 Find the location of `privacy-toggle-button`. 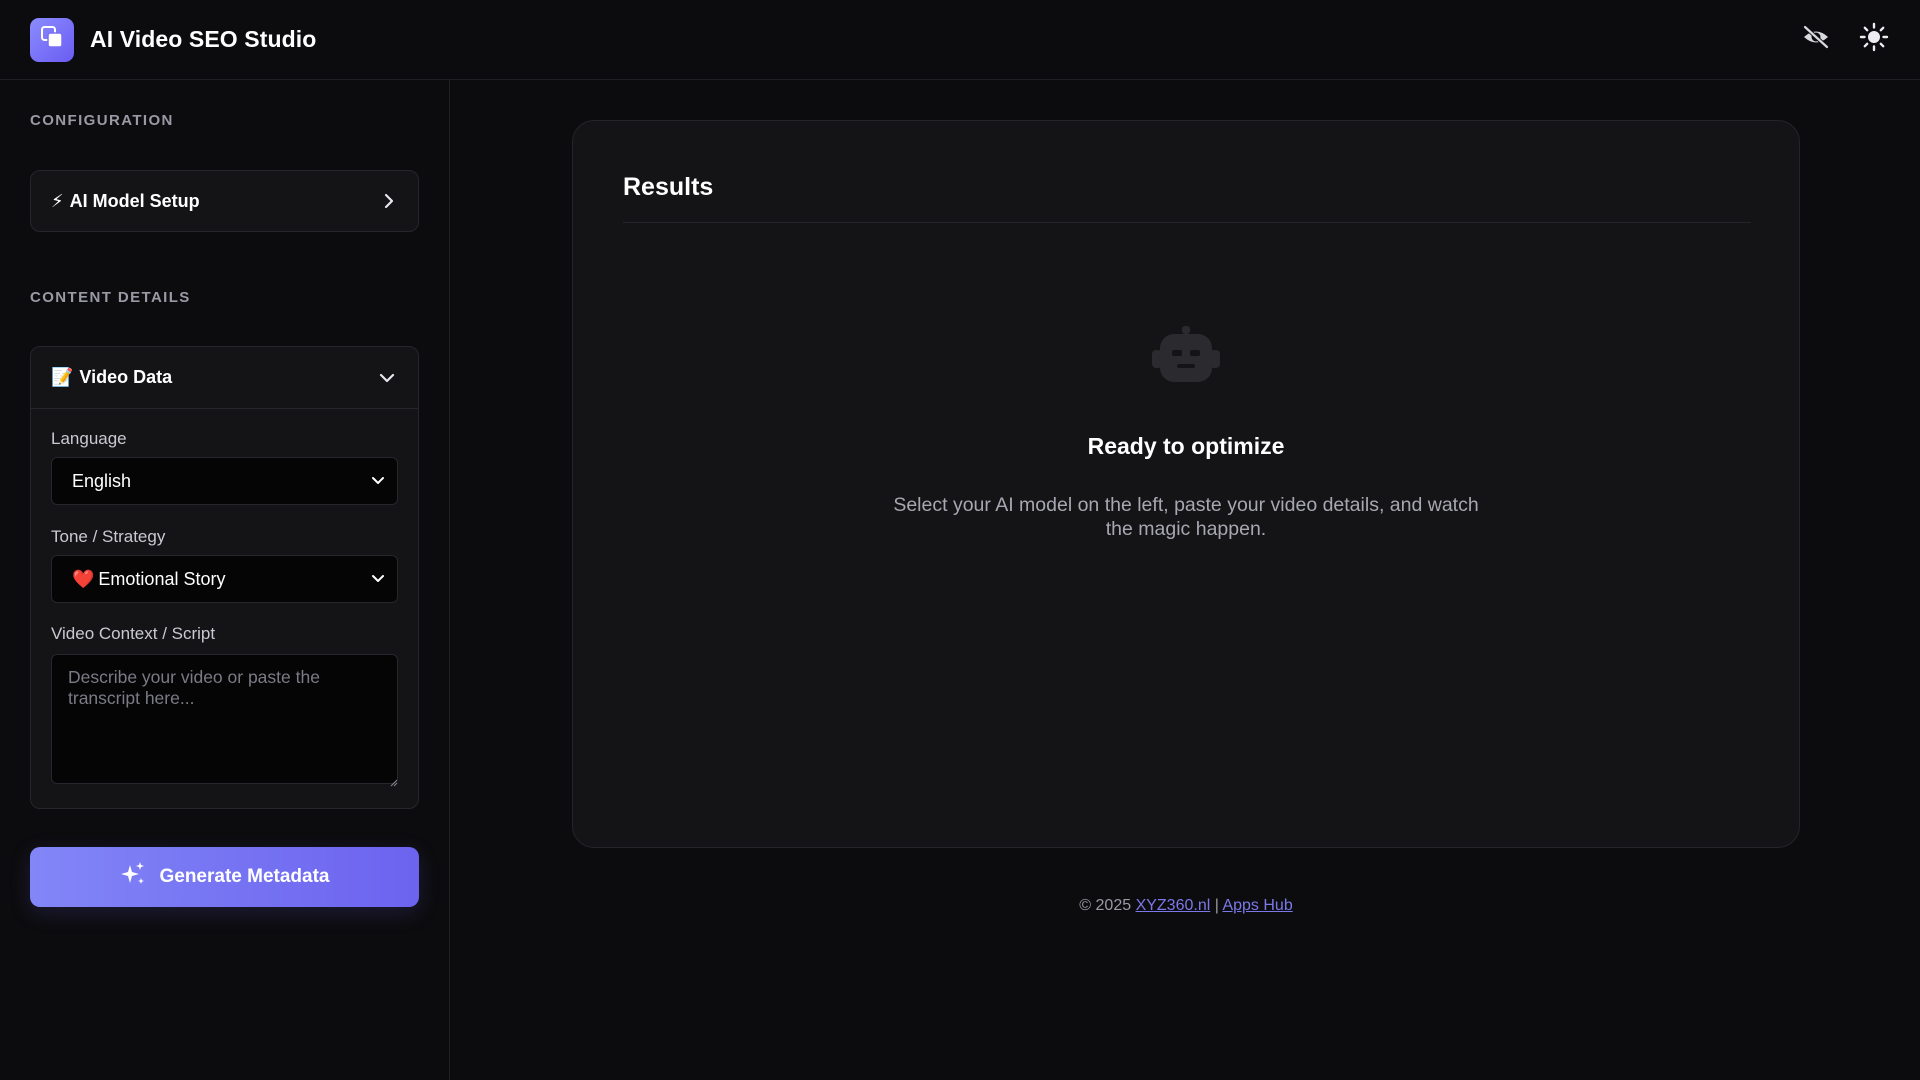

privacy-toggle-button is located at coordinates (1816, 40).